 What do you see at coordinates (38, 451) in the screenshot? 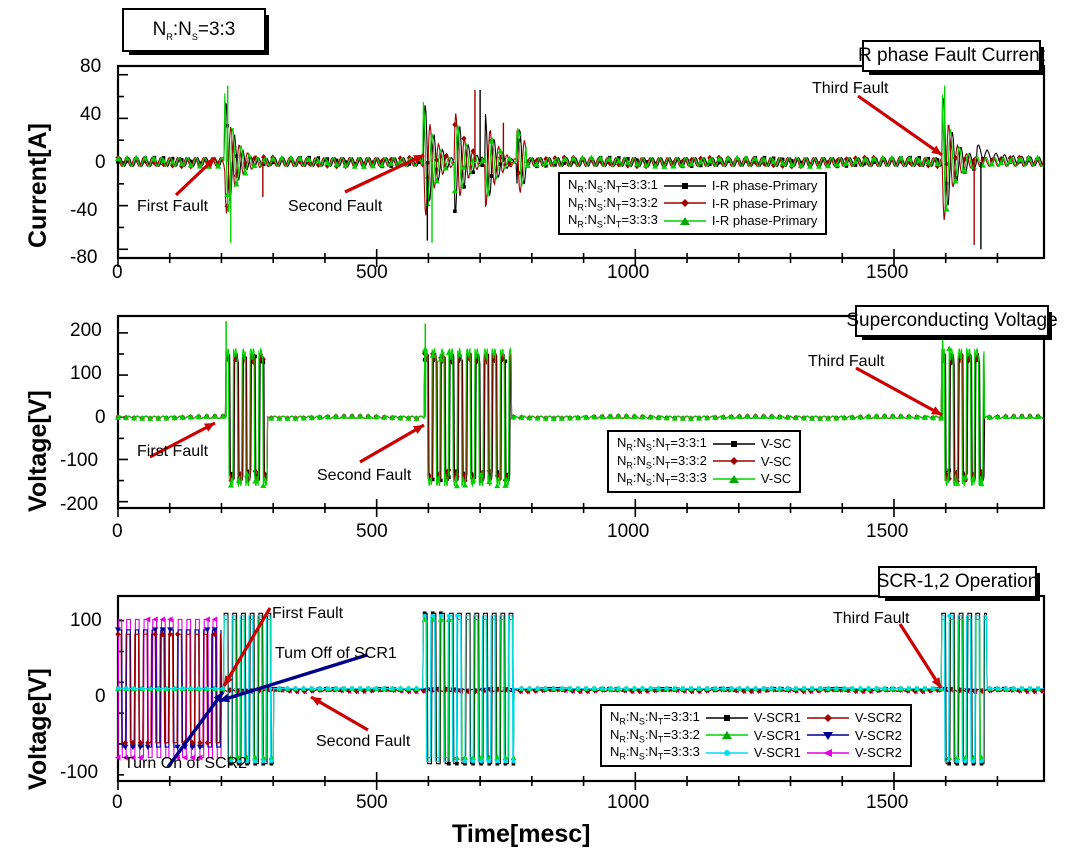
I see `ylabel-voltage-sc: Voltage[V]` at bounding box center [38, 451].